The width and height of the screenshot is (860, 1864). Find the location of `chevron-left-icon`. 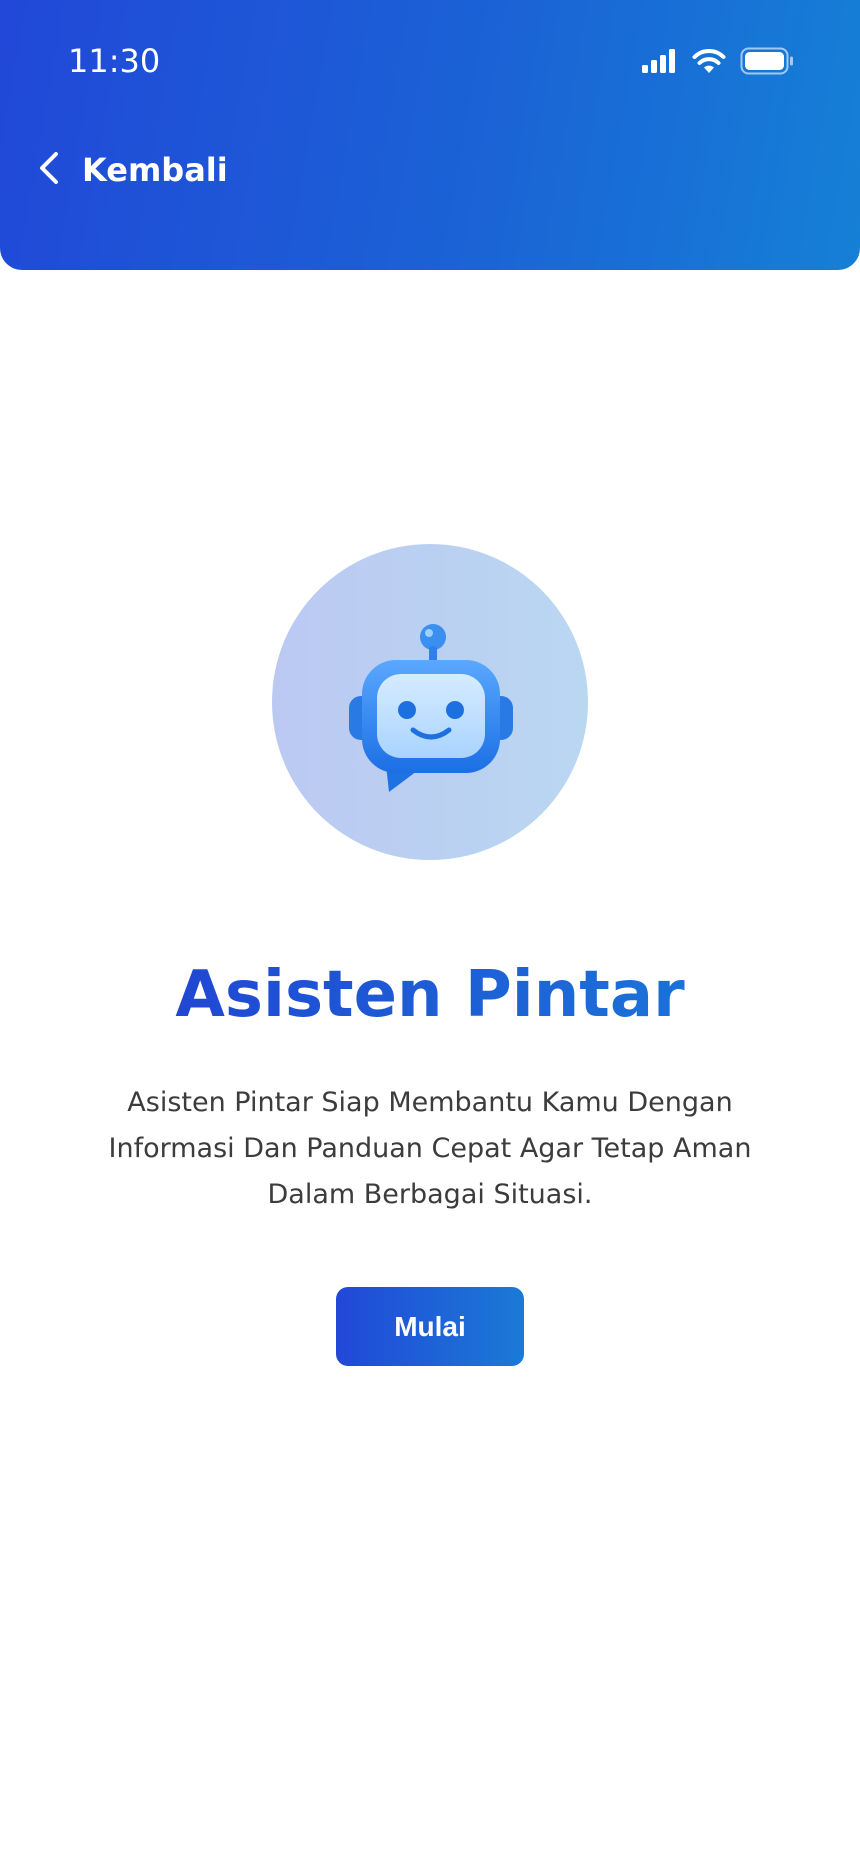

chevron-left-icon is located at coordinates (49, 170).